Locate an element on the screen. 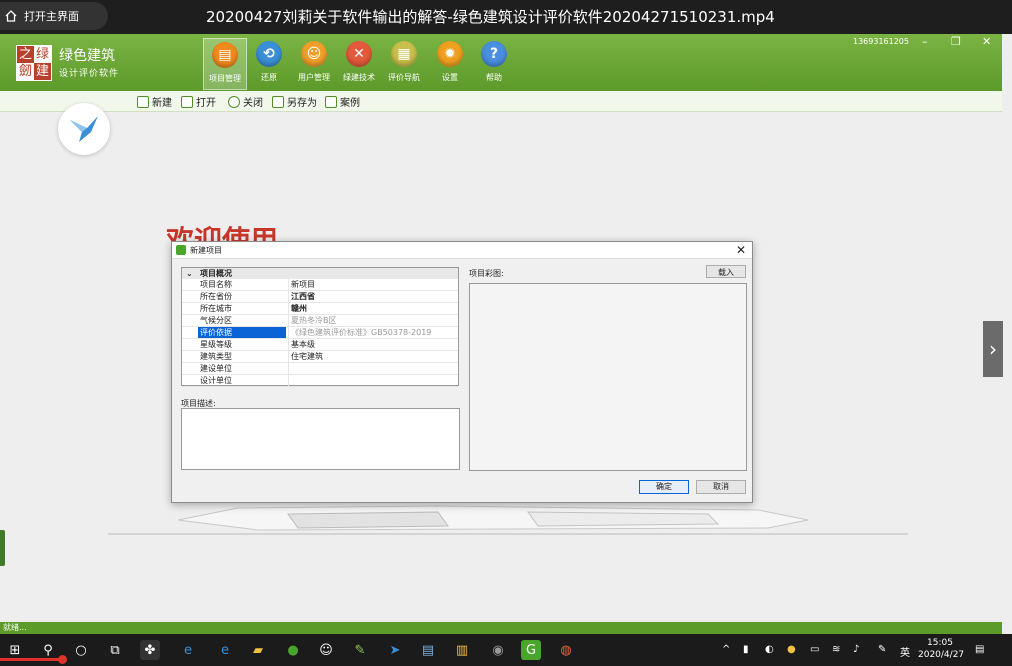  property-key: 气候分区 is located at coordinates (216, 320).